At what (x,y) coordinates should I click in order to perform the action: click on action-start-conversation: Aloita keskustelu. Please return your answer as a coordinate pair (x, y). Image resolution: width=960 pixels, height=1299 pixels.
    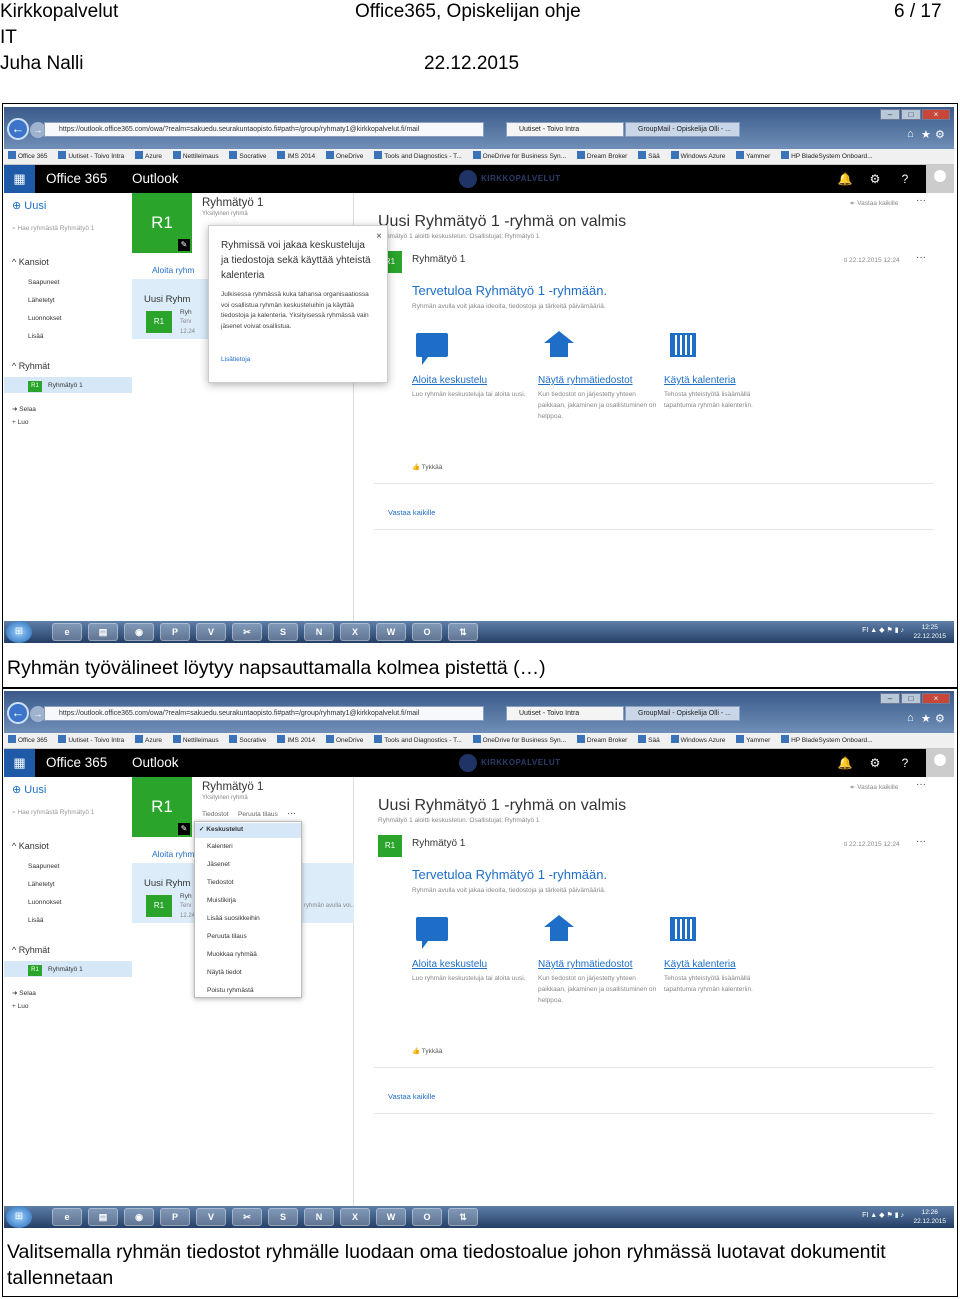
    Looking at the image, I should click on (449, 380).